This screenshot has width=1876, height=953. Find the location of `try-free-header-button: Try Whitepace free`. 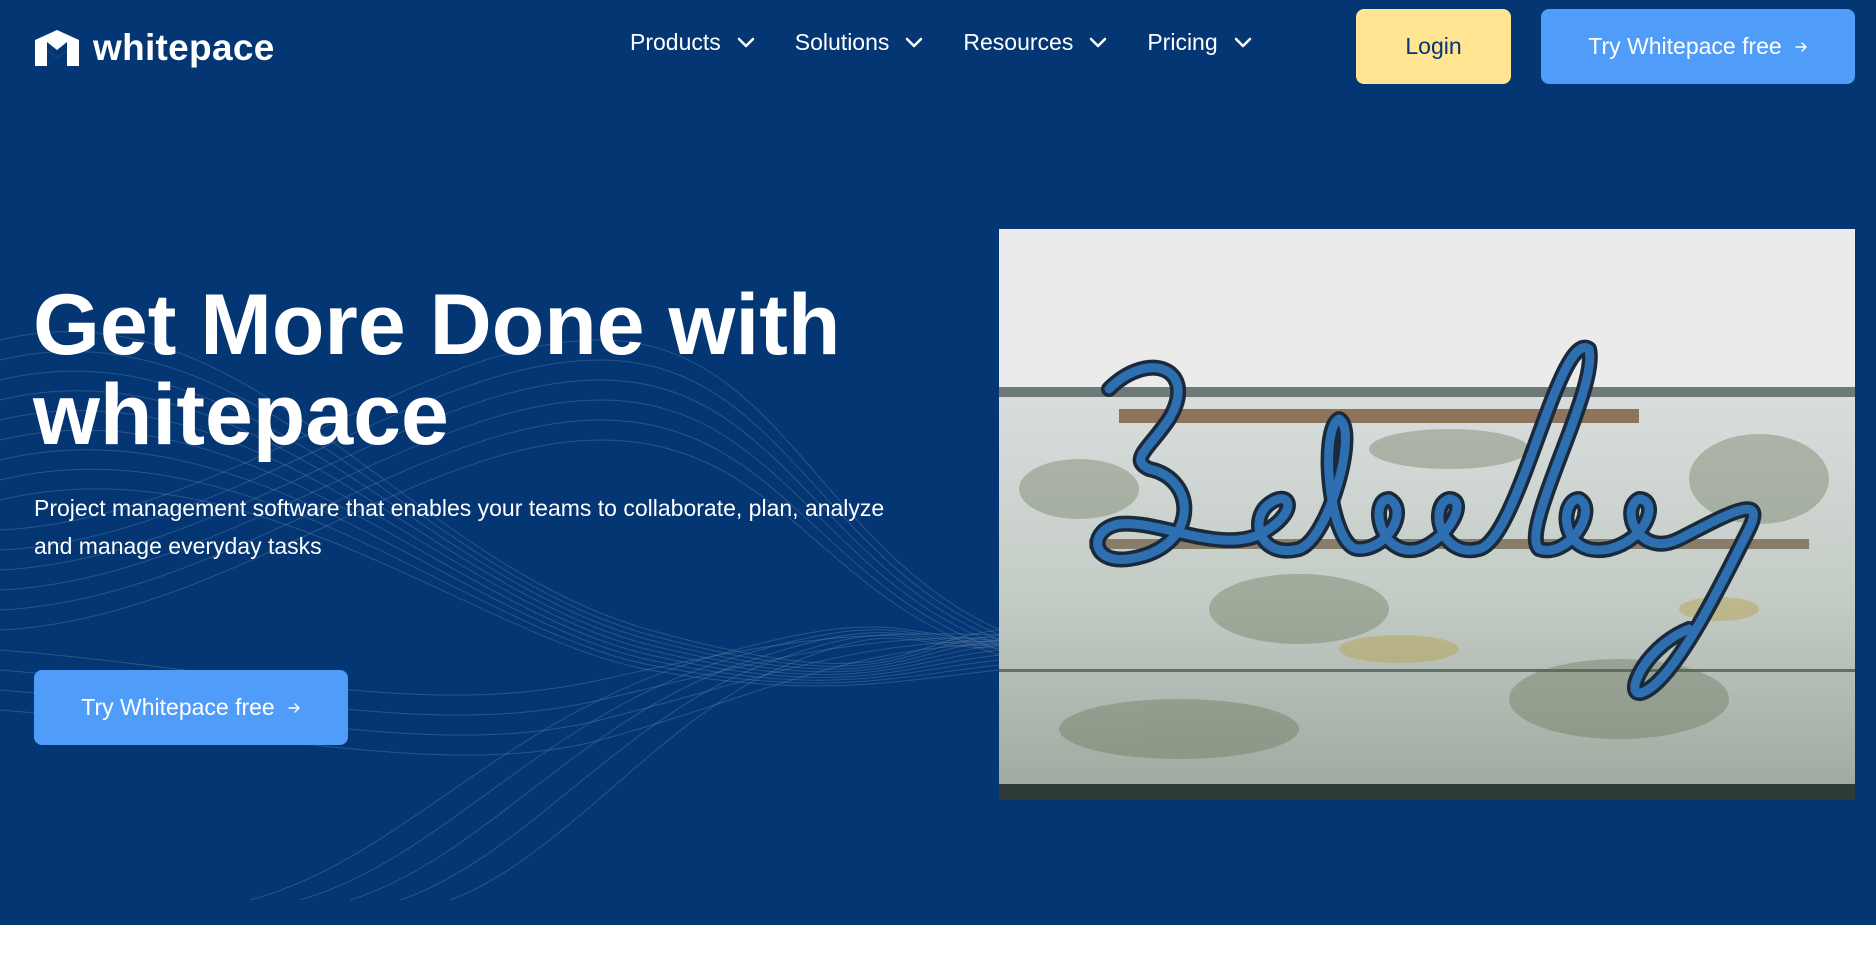

try-free-header-button: Try Whitepace free is located at coordinates (1698, 46).